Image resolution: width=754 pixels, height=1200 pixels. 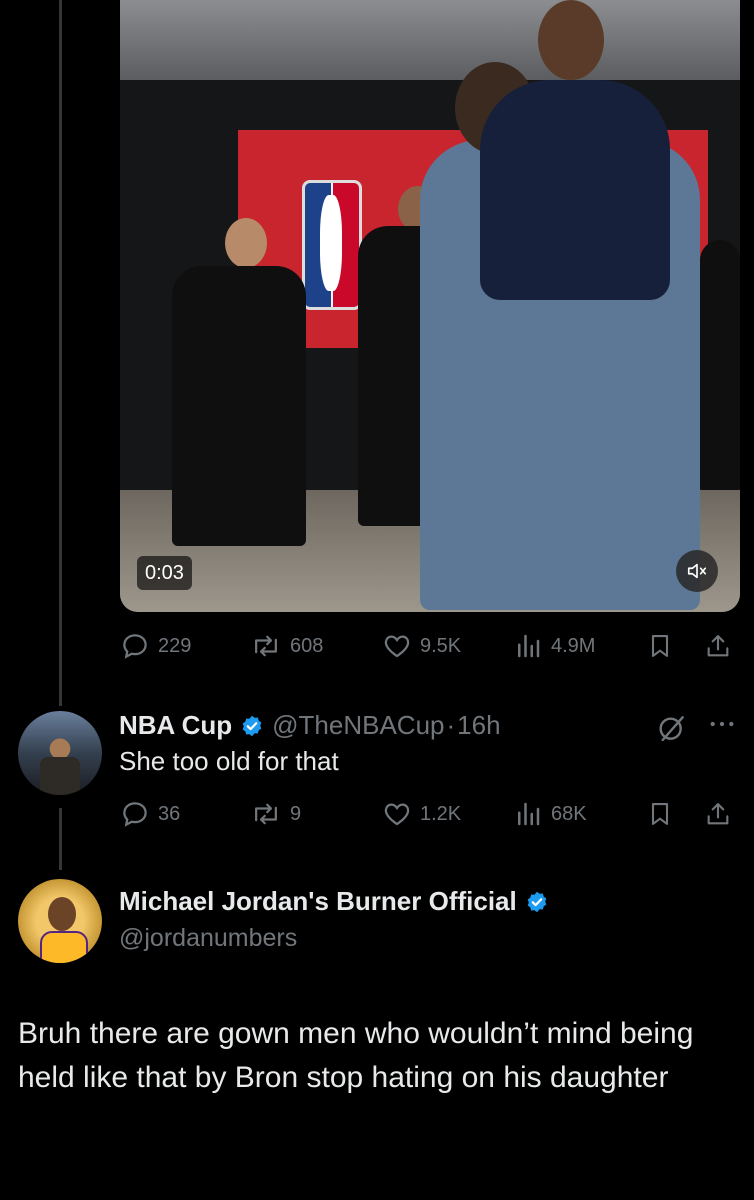 I want to click on nba-logo, so click(x=332, y=245).